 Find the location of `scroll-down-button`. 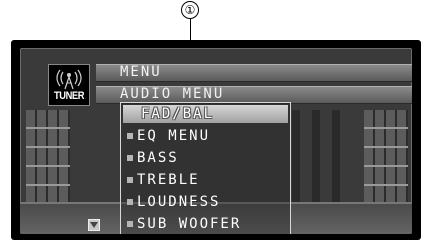

scroll-down-button is located at coordinates (94, 225).